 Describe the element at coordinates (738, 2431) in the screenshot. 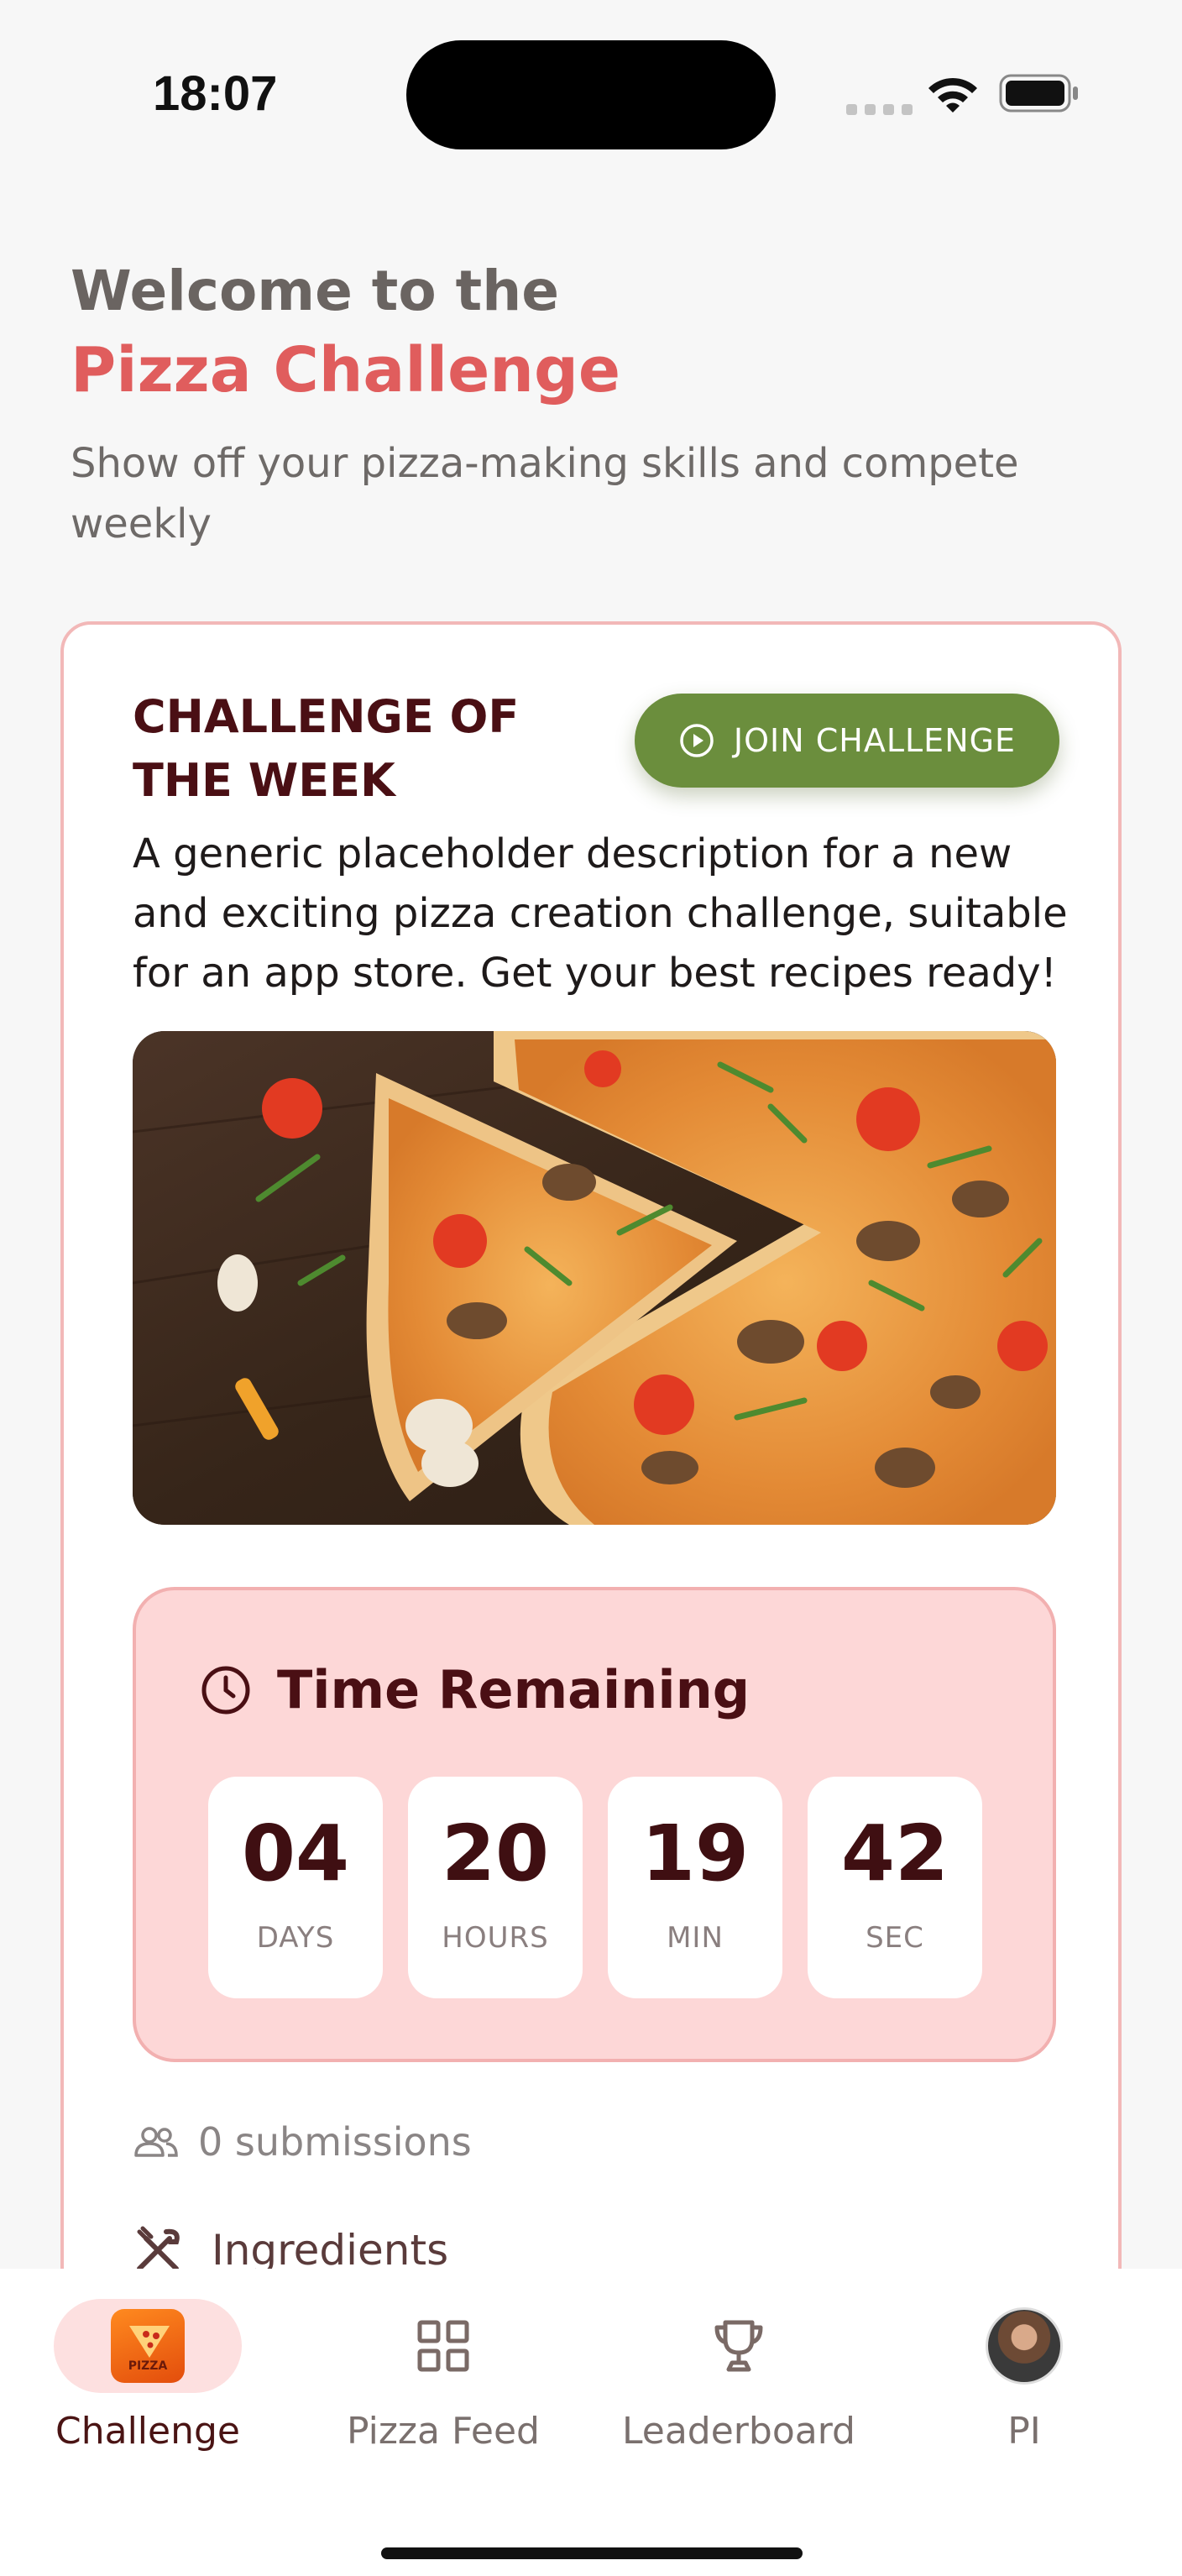

I see `nav-label: Leaderboard` at that location.